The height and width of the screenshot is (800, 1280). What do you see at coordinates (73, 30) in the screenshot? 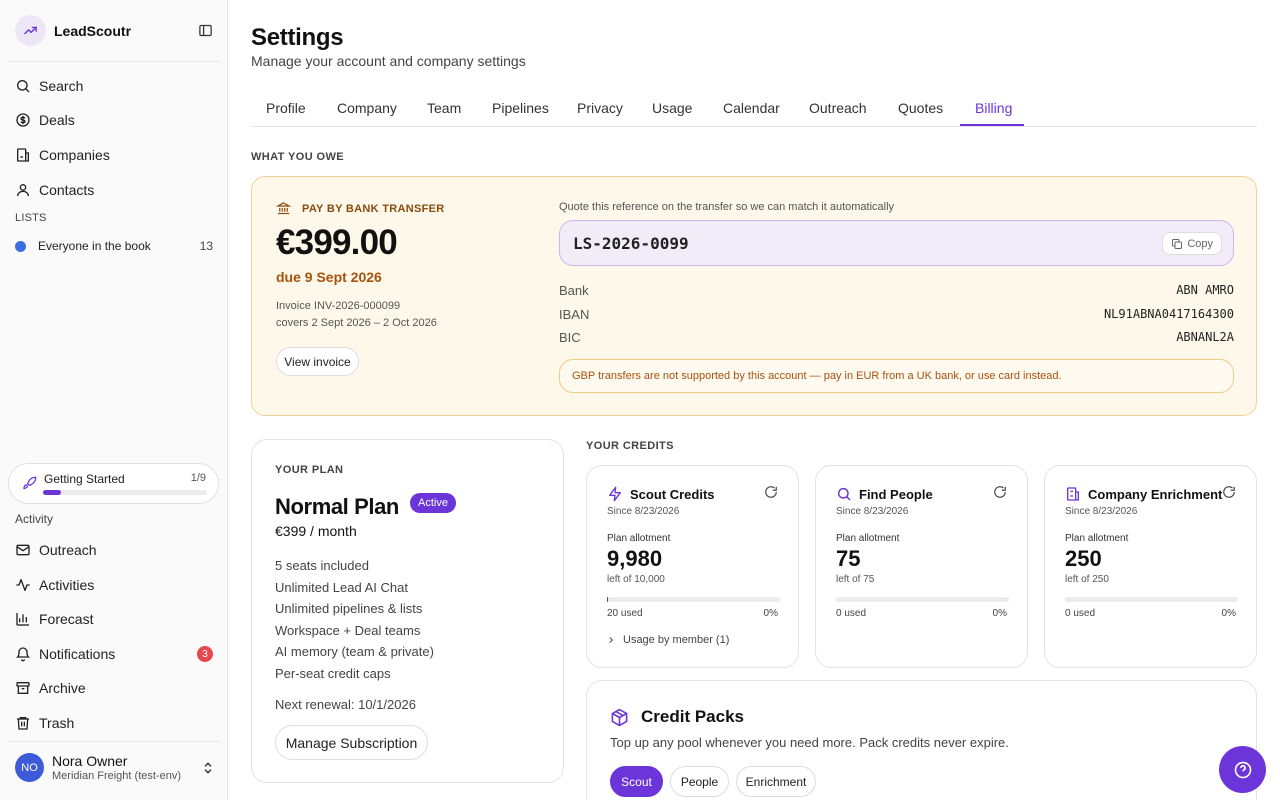
I see `brand: LeadScoutr` at bounding box center [73, 30].